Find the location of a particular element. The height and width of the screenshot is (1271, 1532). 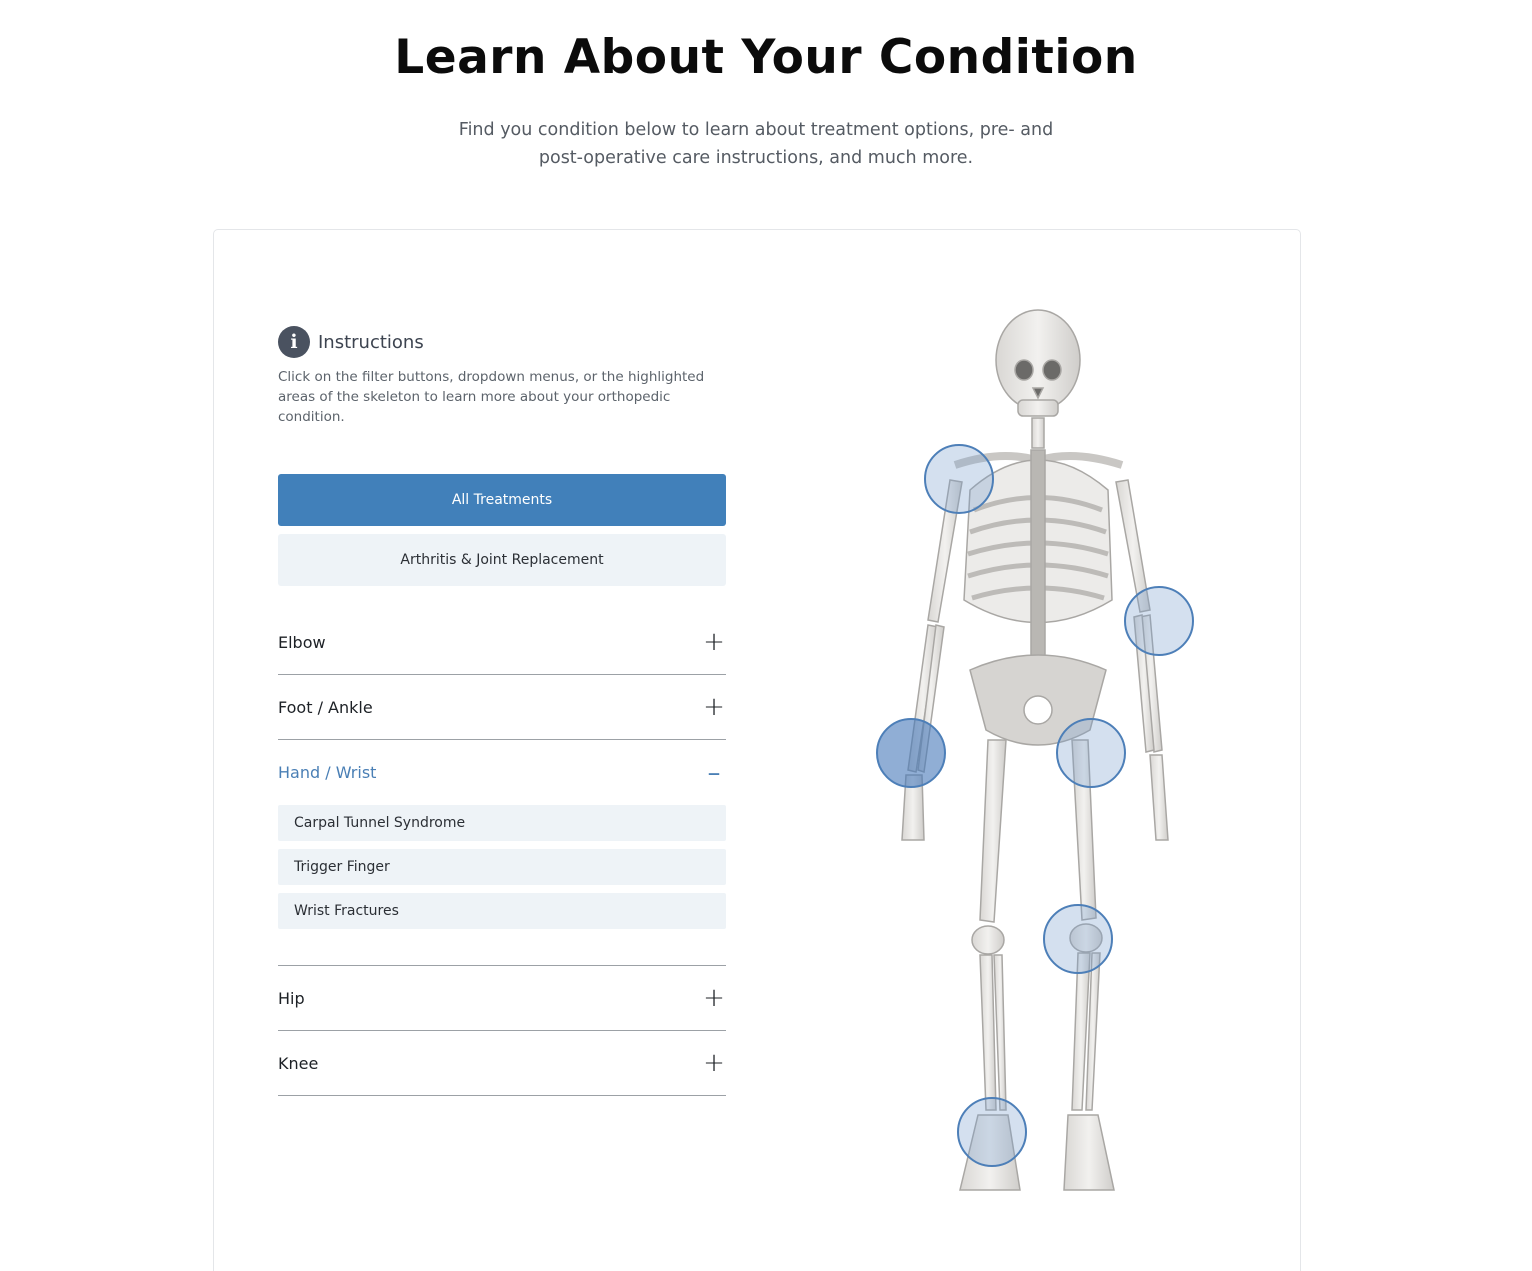

accordion-label: Foot / Ankle is located at coordinates (325, 707).